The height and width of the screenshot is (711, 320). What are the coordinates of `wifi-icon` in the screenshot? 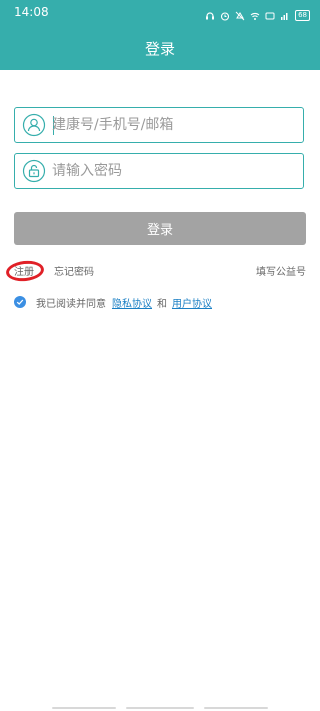 It's located at (255, 15).